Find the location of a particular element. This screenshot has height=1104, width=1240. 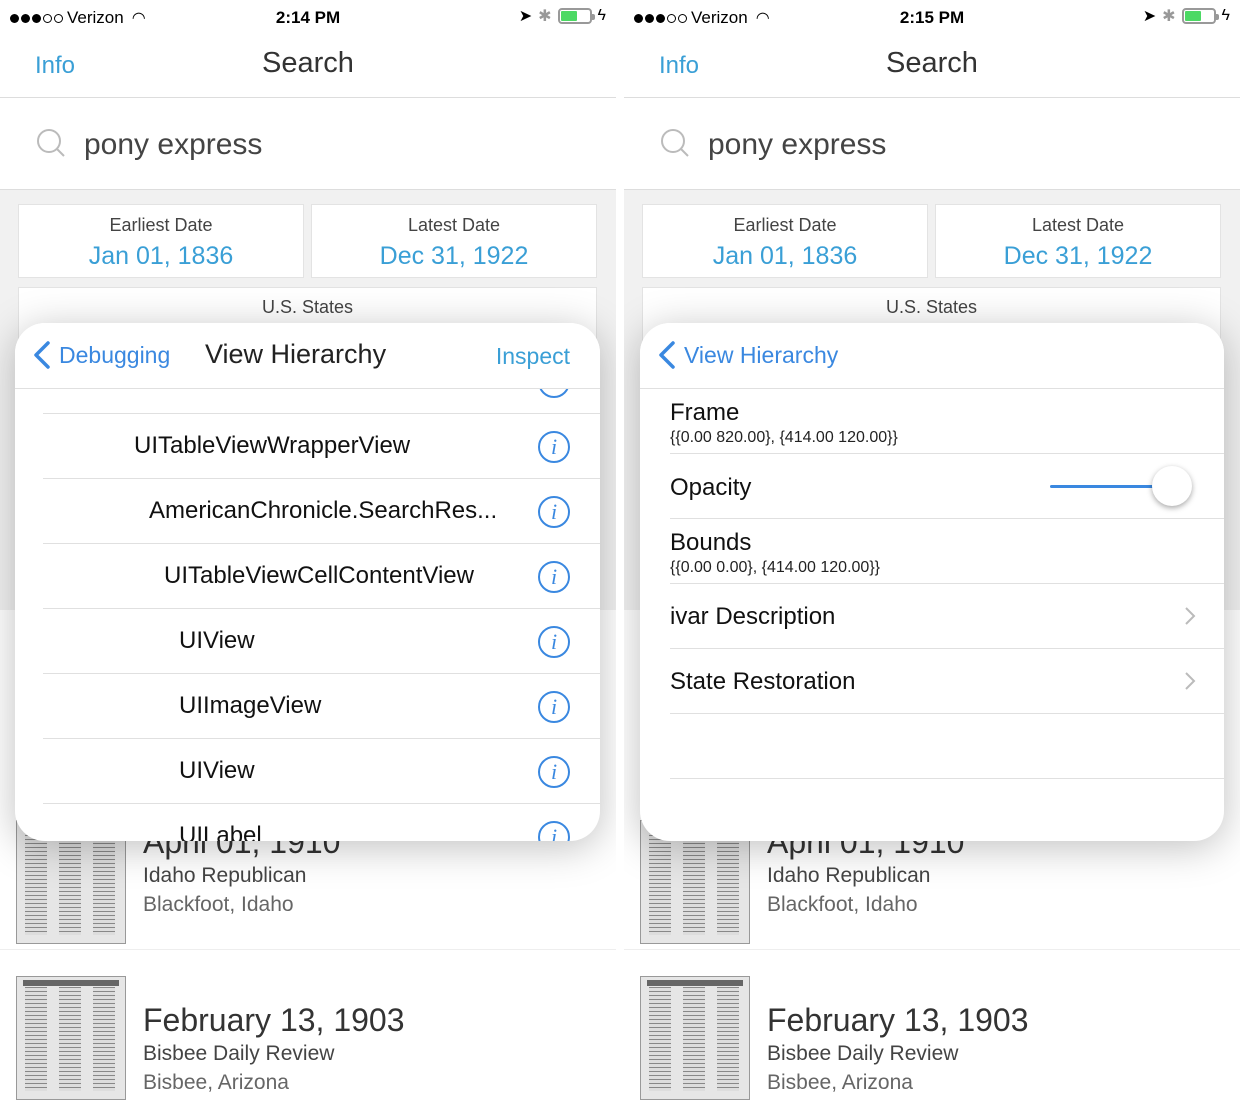

back-label: Debugging is located at coordinates (115, 354).